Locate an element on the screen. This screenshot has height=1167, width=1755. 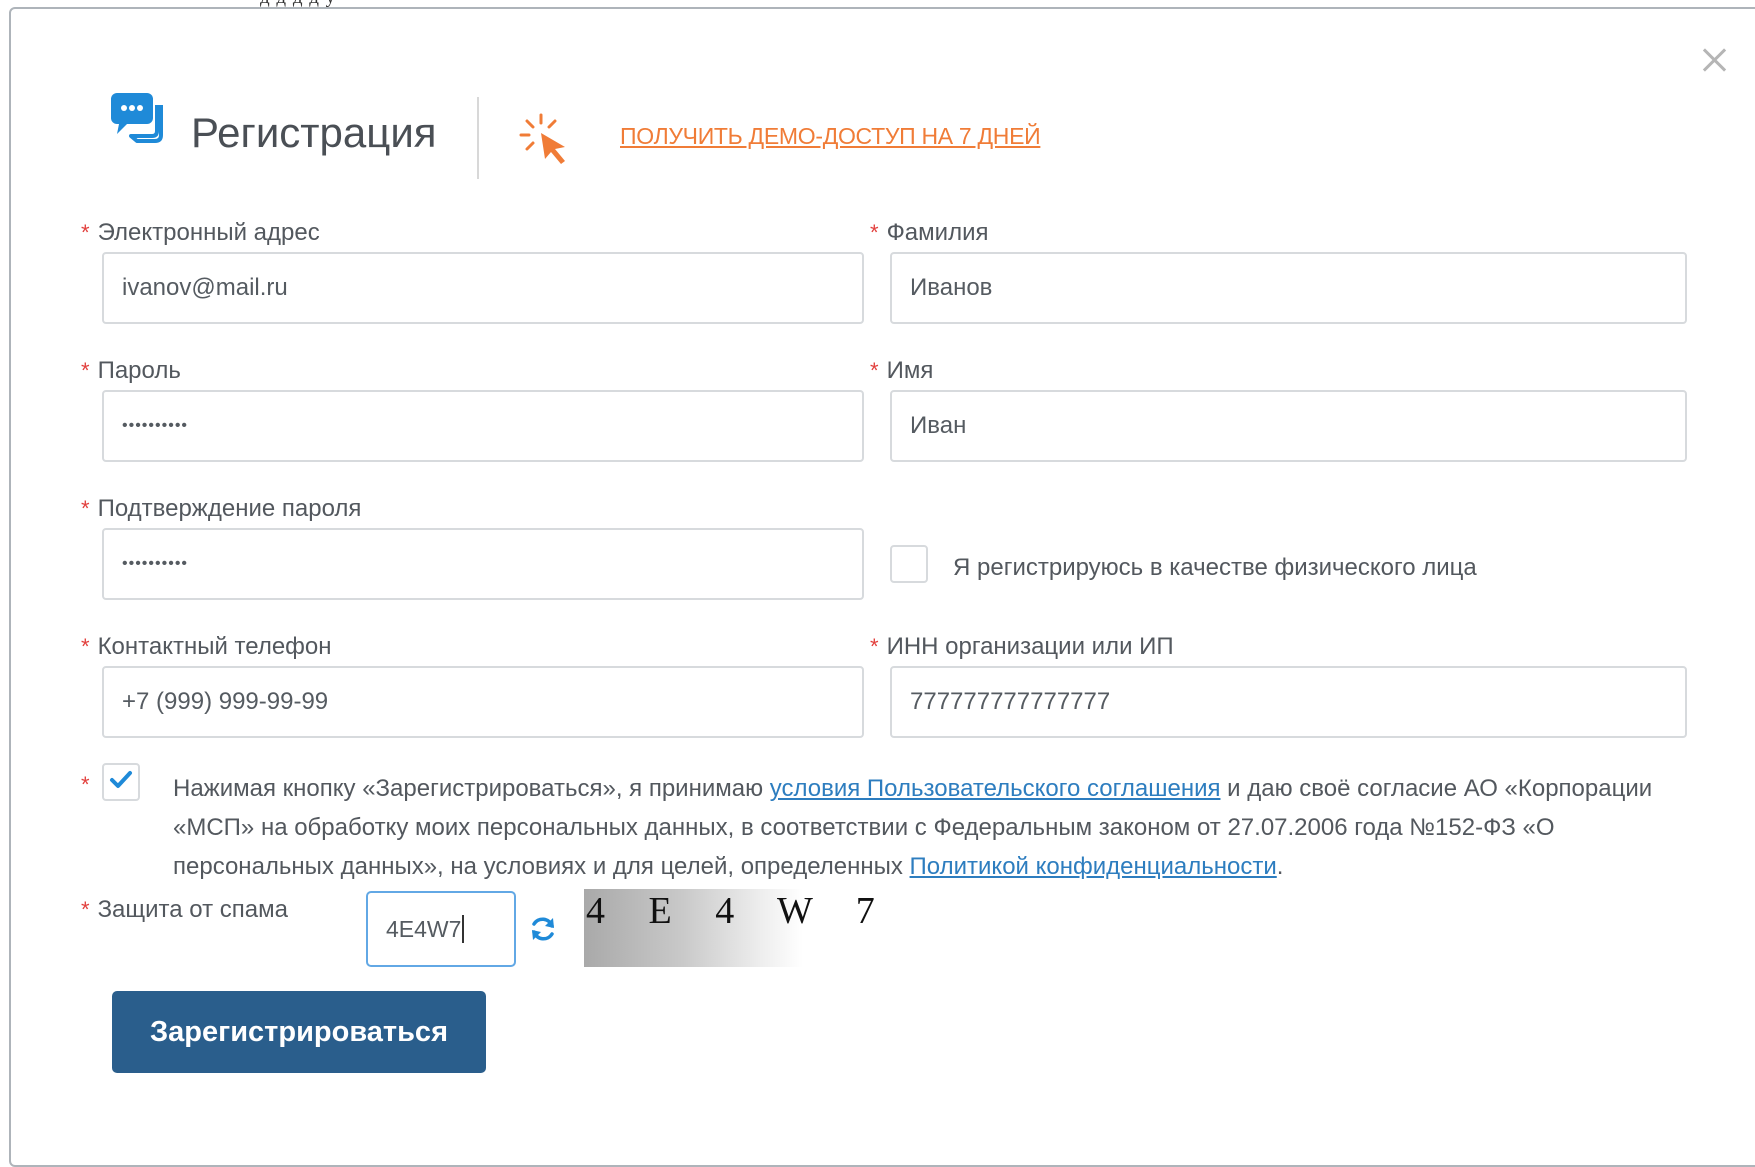
refresh-icon is located at coordinates (543, 929).